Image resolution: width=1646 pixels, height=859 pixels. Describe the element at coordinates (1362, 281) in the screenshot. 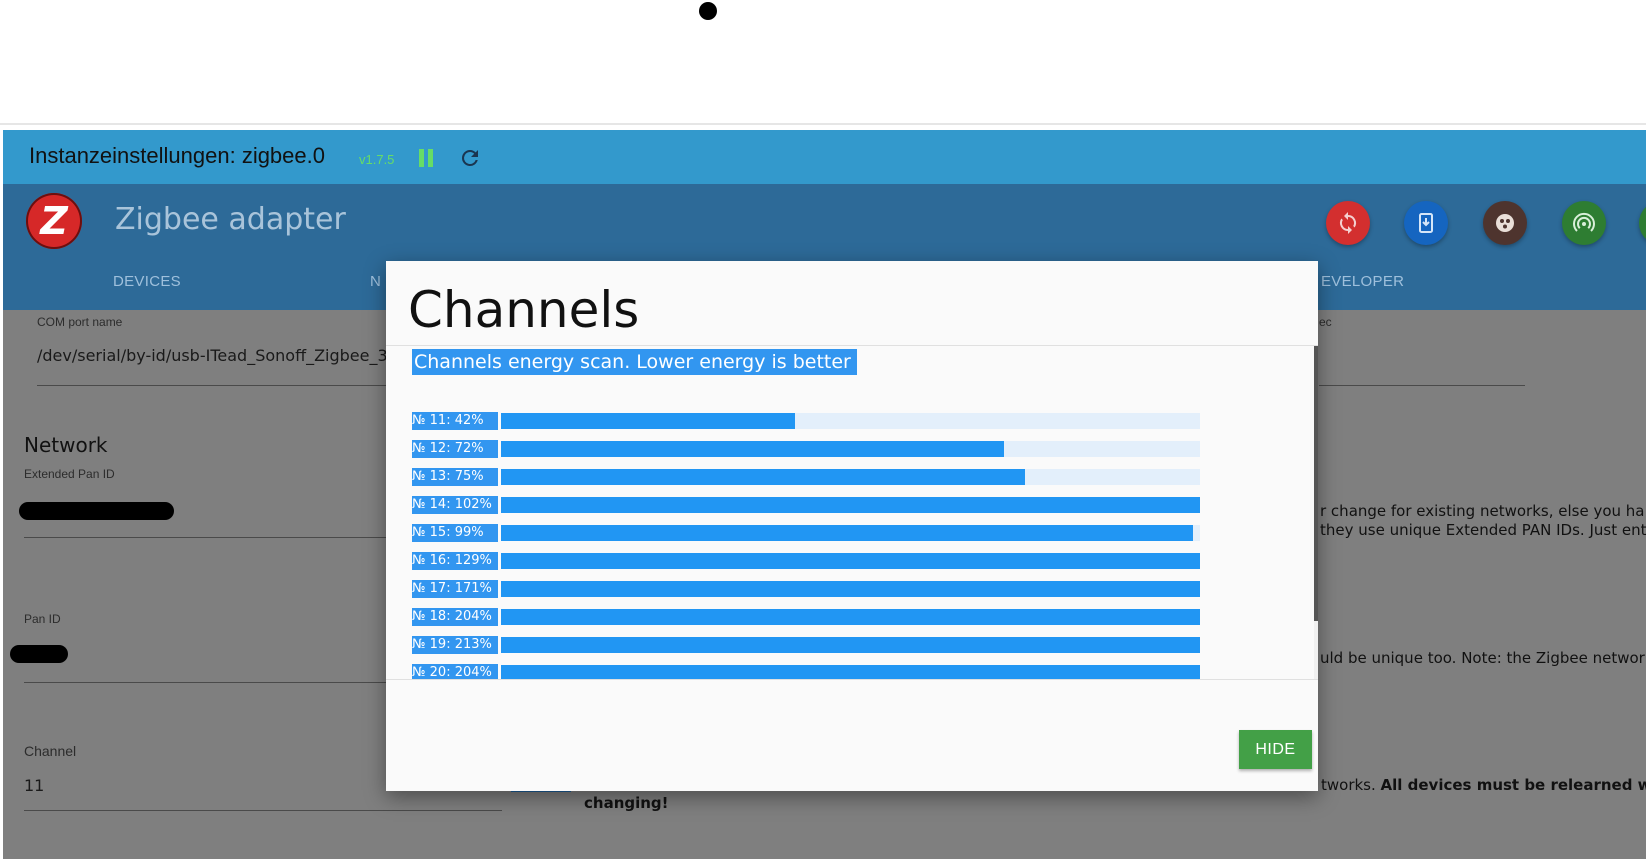

I see `tab-developer: EVELOPER` at that location.